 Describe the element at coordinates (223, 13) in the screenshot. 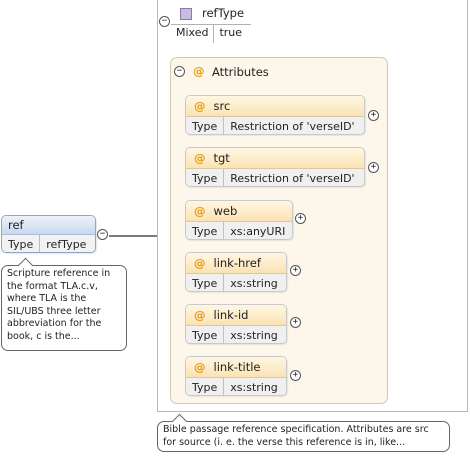

I see `complex-type-name: refType` at that location.